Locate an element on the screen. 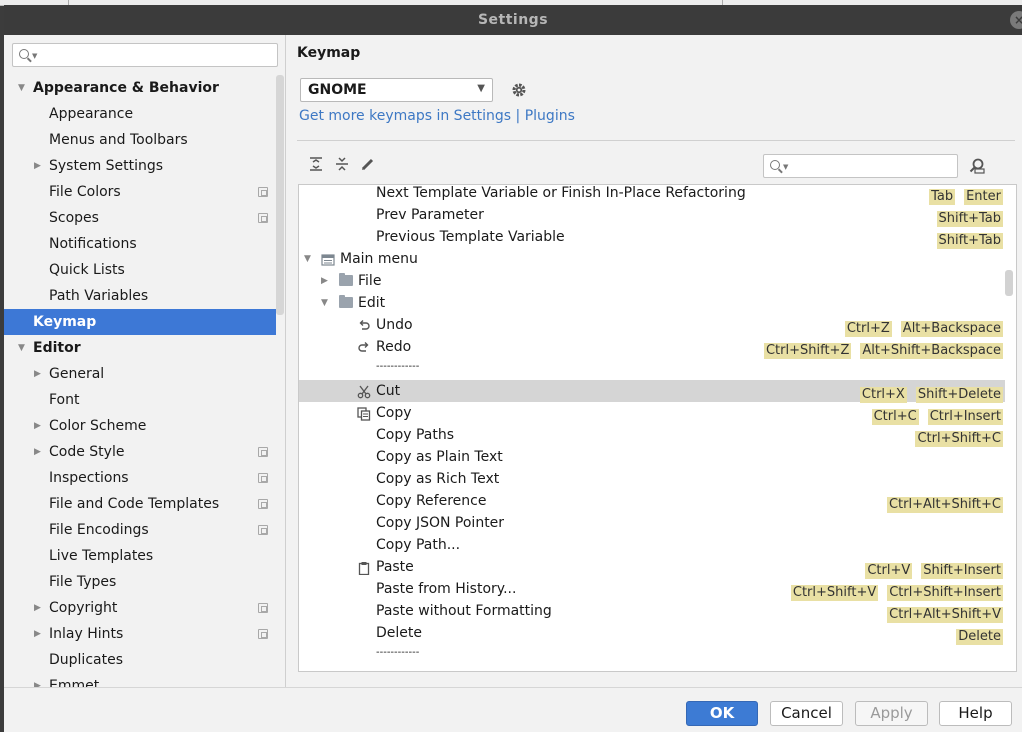  sidebar-item-inlay-hints: ▶ Inlay Hints is located at coordinates (140, 634).